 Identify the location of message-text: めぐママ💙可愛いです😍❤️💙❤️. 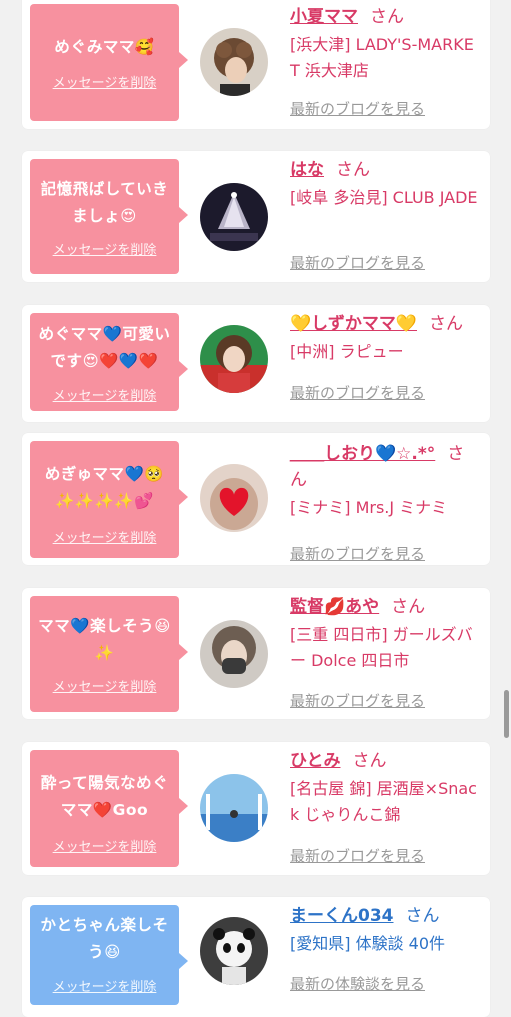
(104, 347).